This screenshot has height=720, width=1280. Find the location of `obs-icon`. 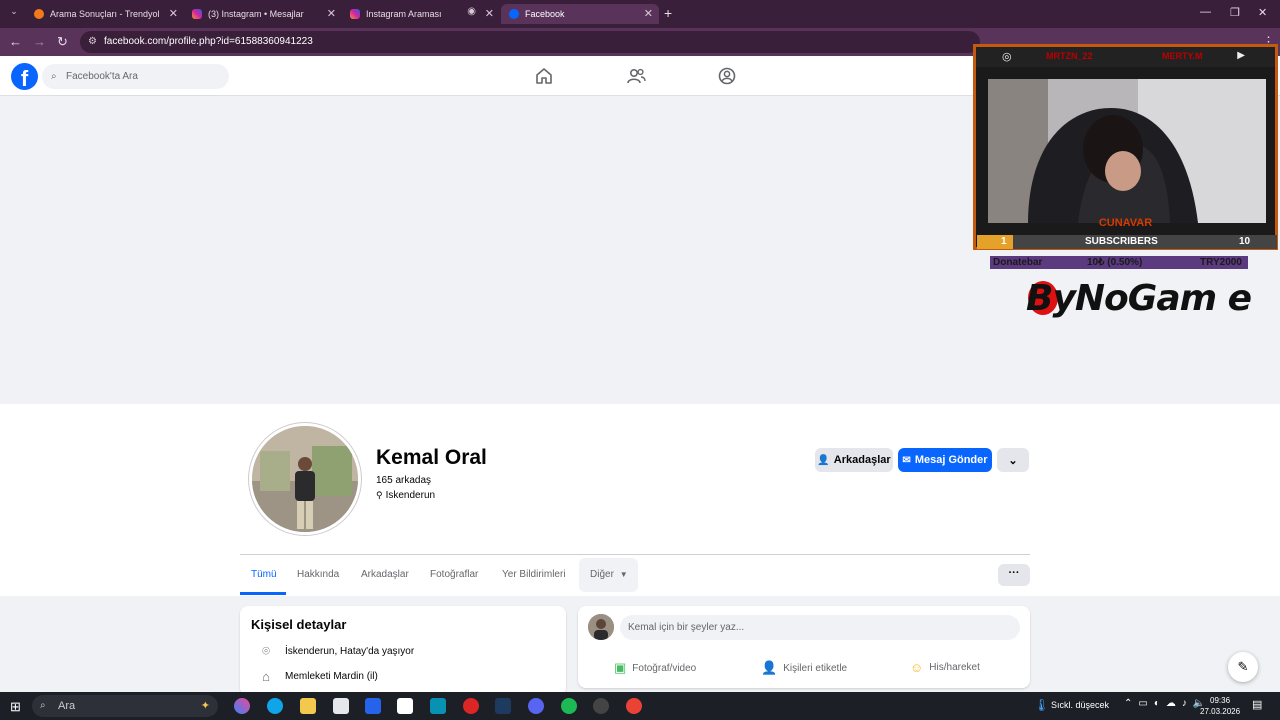

obs-icon is located at coordinates (601, 706).